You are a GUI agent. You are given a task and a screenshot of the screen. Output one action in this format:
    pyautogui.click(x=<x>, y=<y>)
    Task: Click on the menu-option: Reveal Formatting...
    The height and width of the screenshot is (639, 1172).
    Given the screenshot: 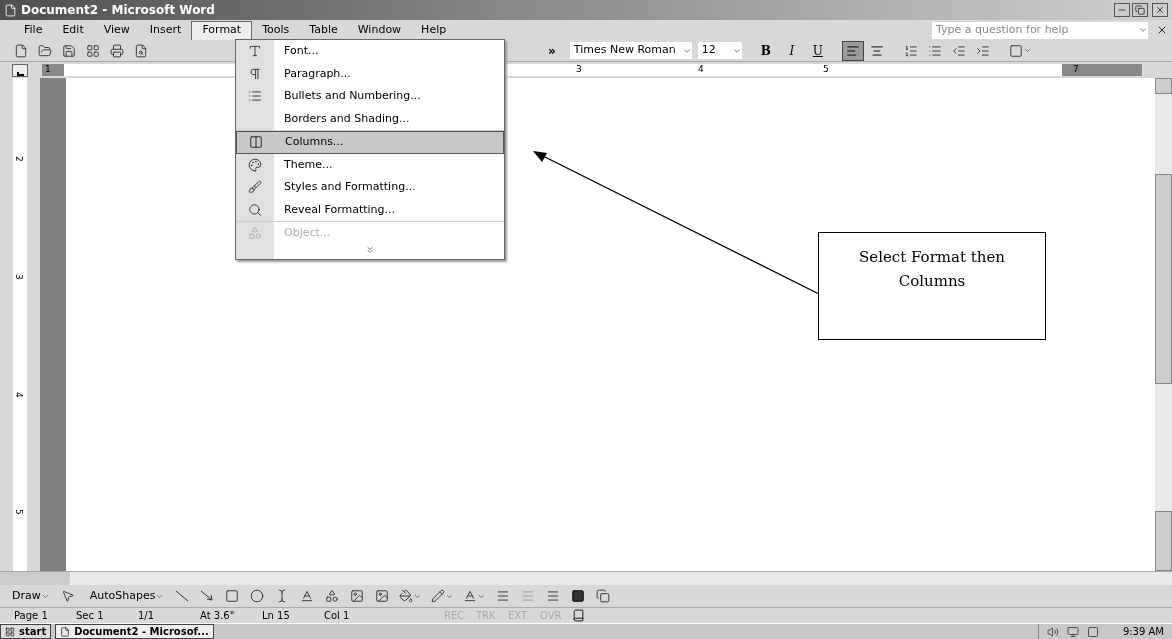 What is the action you would take?
    pyautogui.click(x=370, y=209)
    